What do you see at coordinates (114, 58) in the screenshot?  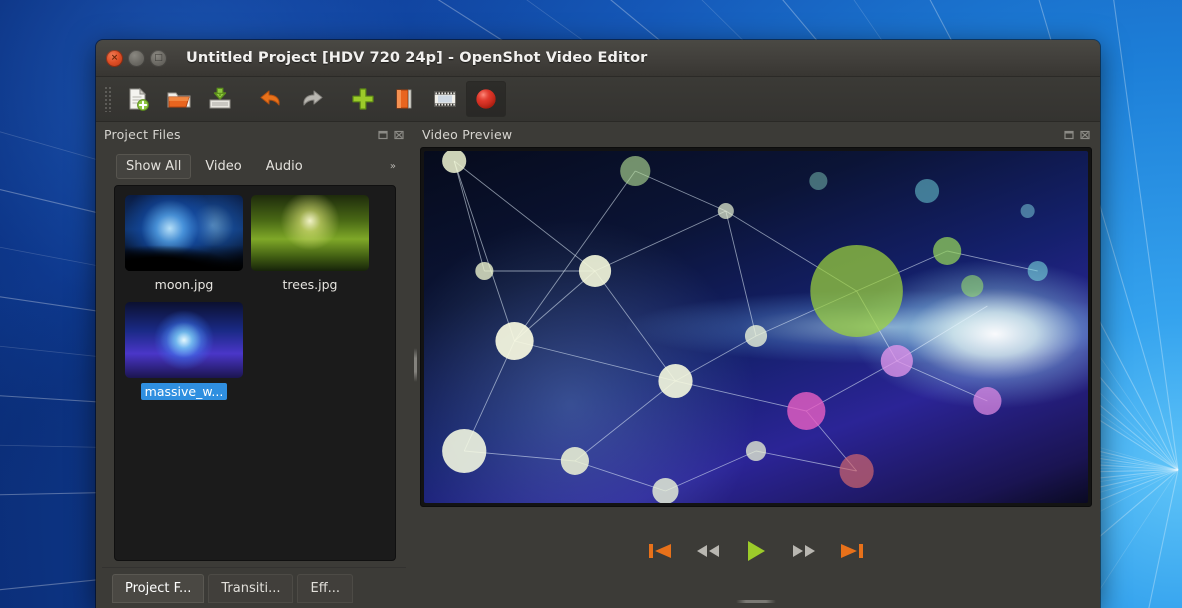 I see `window-close-button: ×` at bounding box center [114, 58].